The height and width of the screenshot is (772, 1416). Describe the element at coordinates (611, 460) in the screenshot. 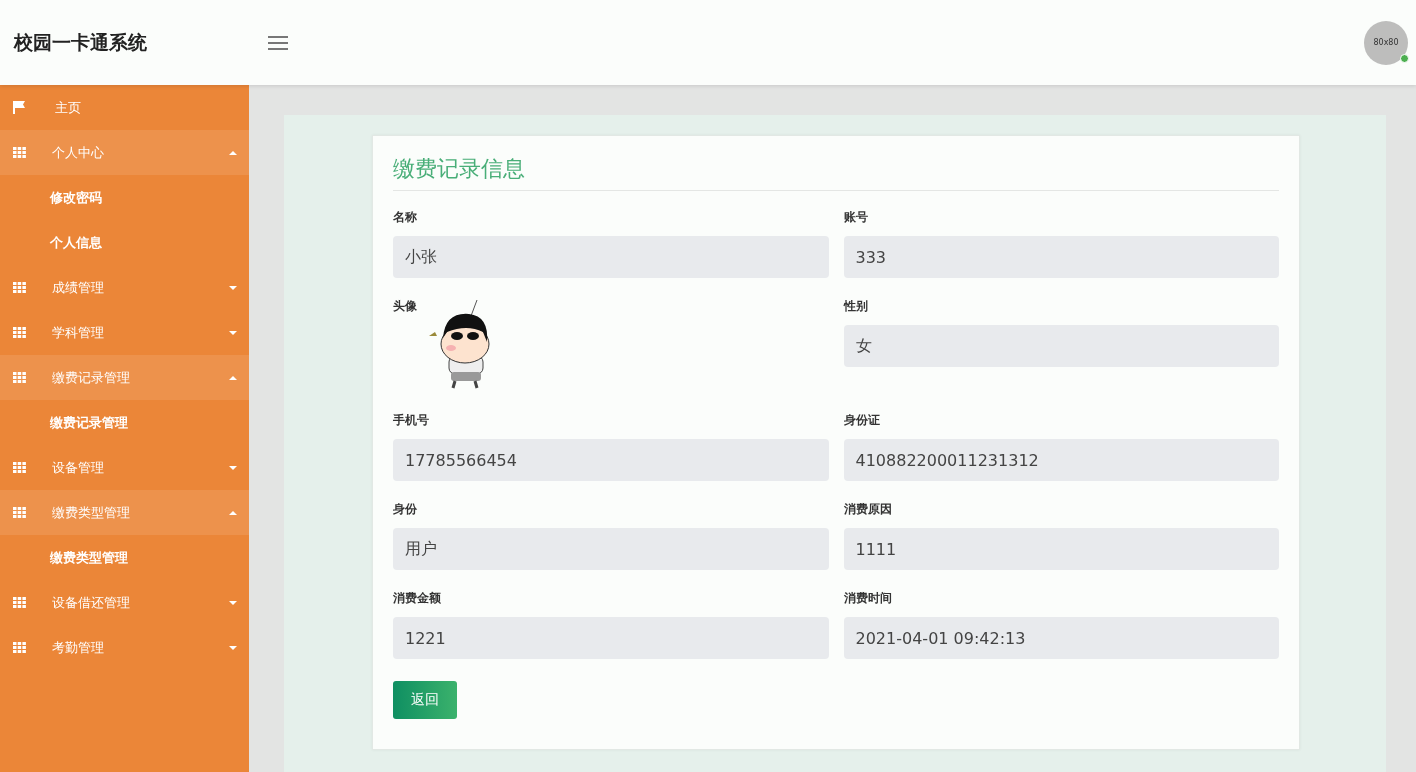

I see `input-field: 17785566454` at that location.